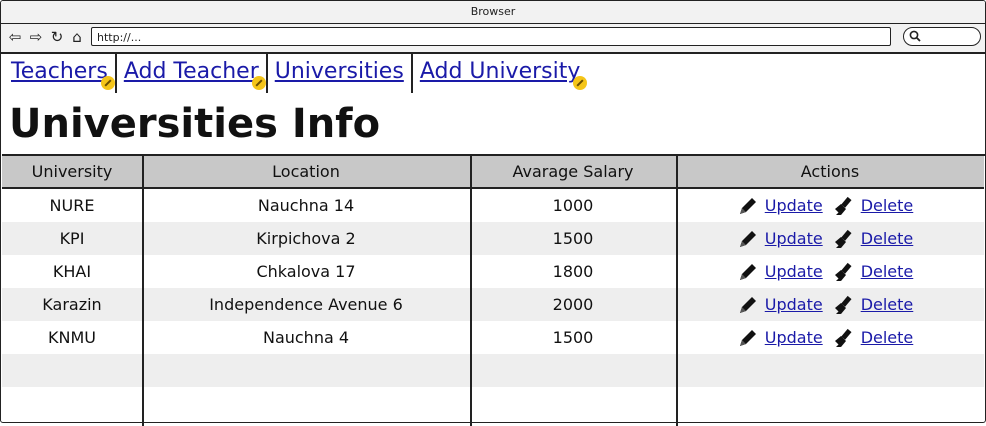  I want to click on nav-link-label: Add University, so click(500, 71).